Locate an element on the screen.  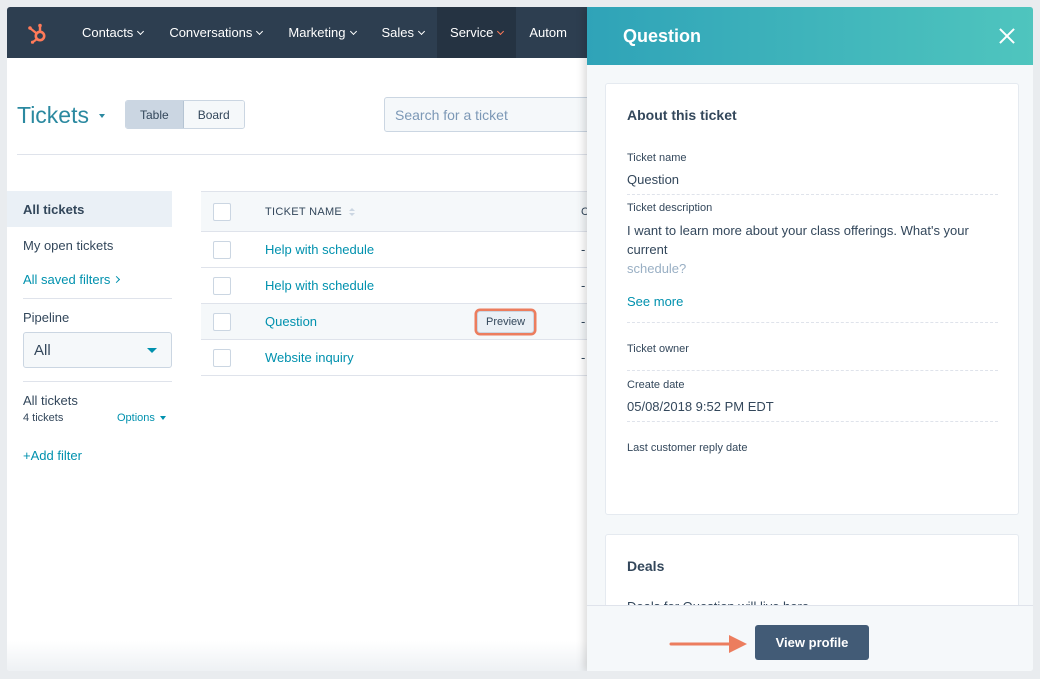
preview-button: Preview is located at coordinates (506, 322).